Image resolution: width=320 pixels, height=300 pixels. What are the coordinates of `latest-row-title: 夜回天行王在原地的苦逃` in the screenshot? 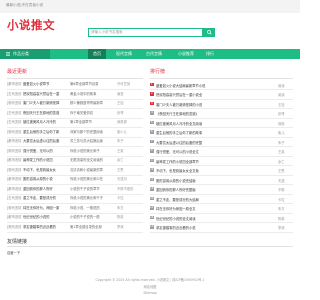 It's located at (46, 113).